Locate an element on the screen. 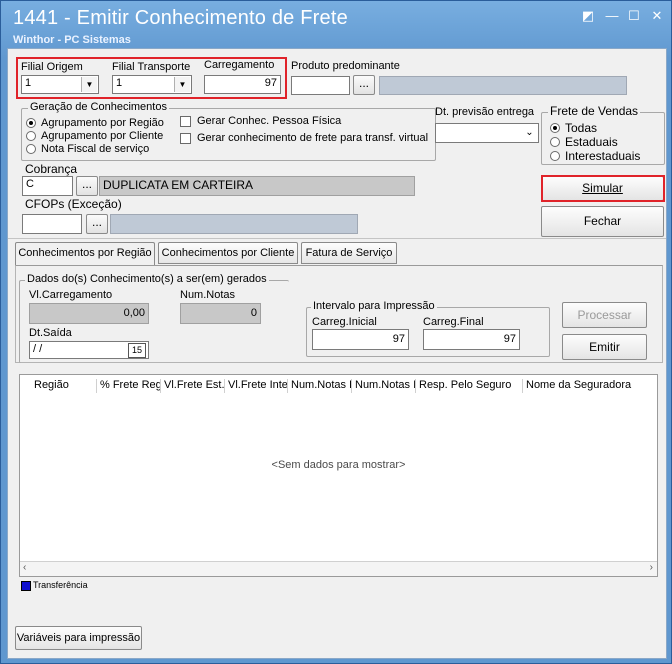 The image size is (672, 664). radio-agrupamento-regiao: Agrupamento por Região is located at coordinates (95, 123).